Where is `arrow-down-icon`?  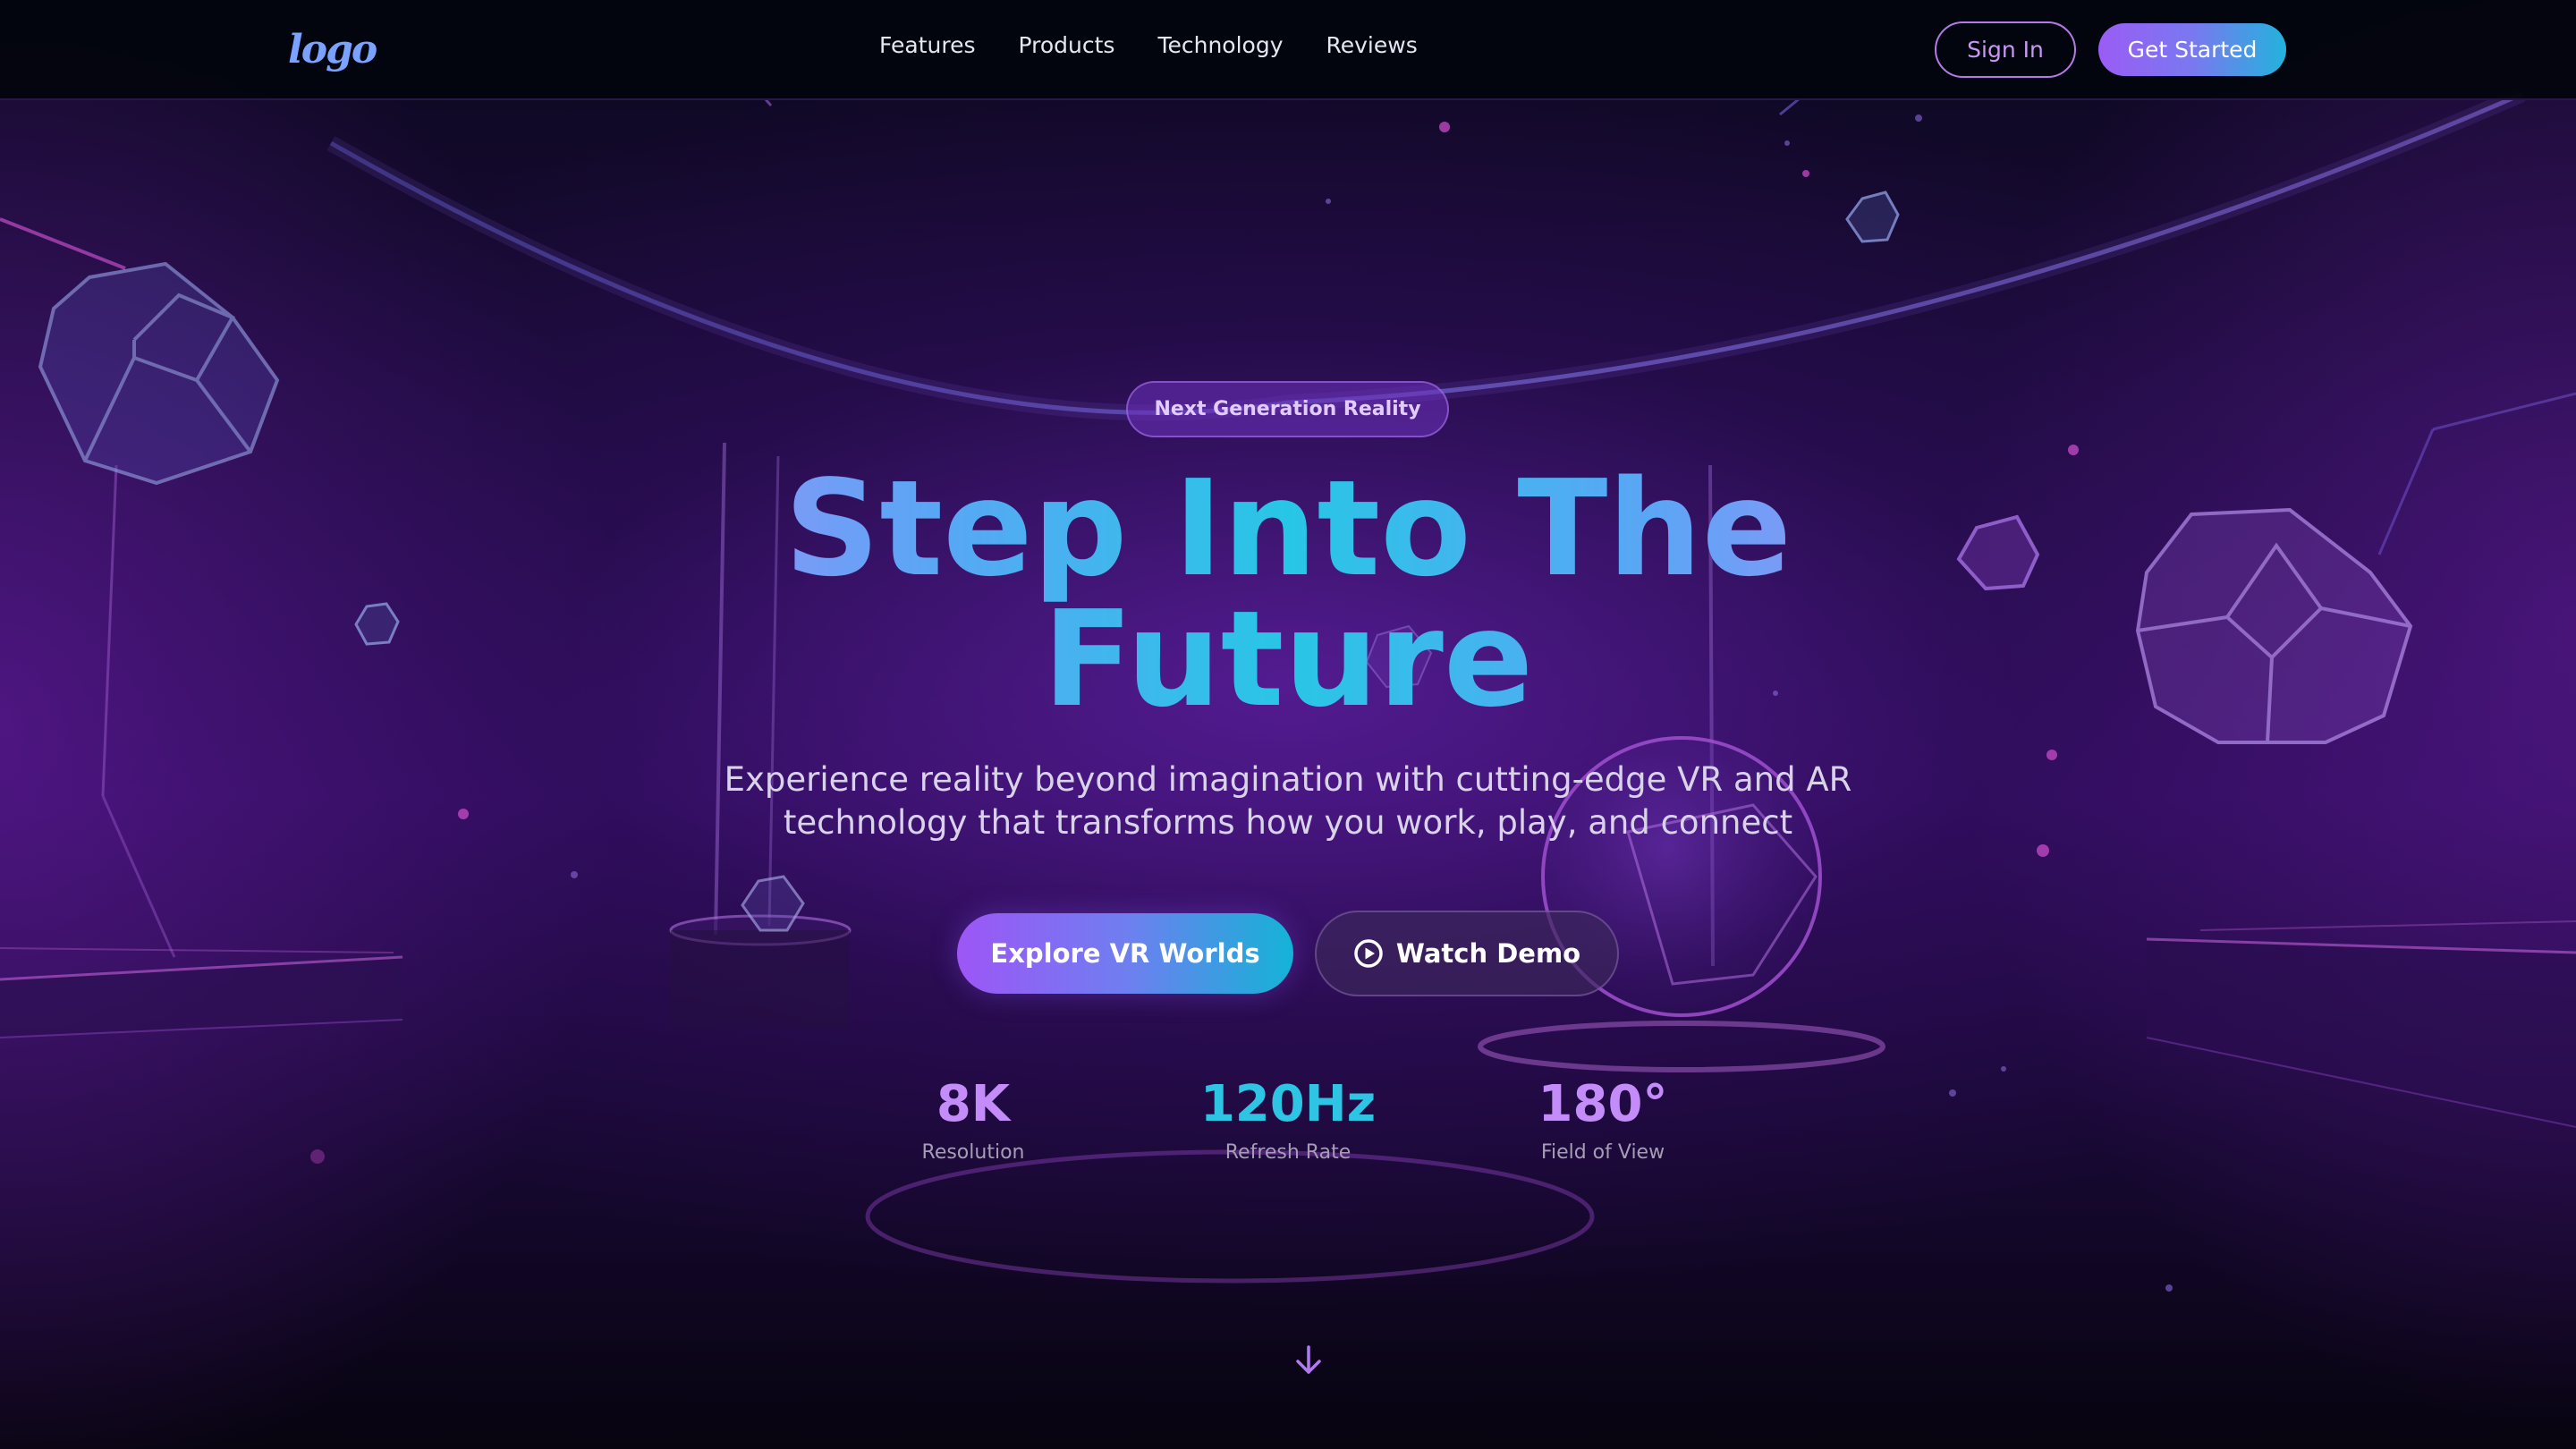
arrow-down-icon is located at coordinates (1309, 1359).